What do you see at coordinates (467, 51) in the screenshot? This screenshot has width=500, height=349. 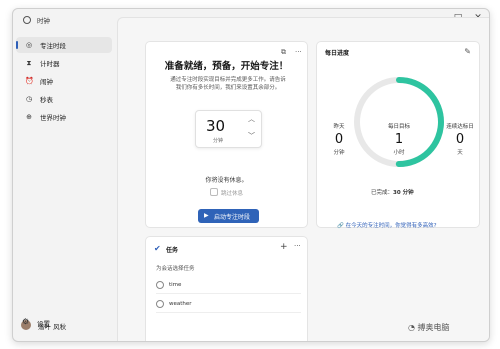 I see `pencil-icon: ✎` at bounding box center [467, 51].